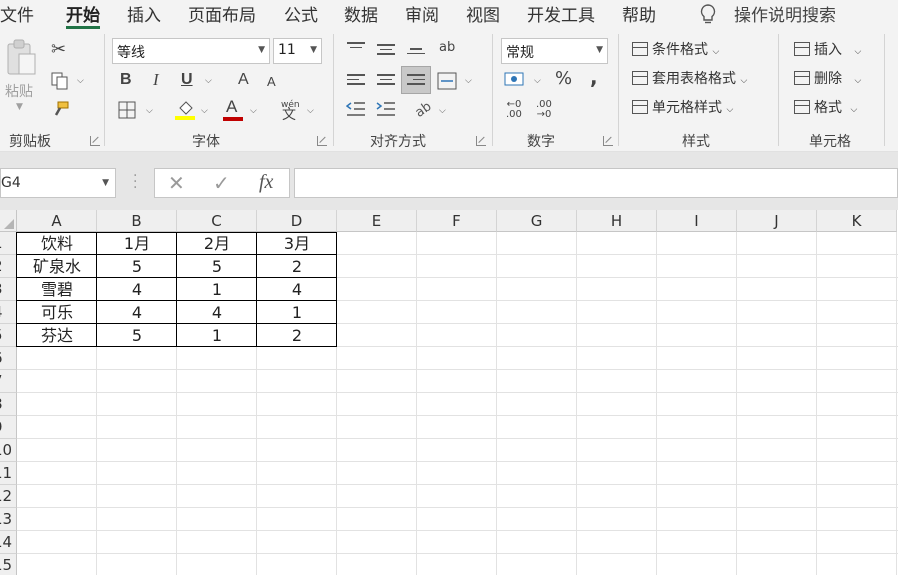 Image resolution: width=898 pixels, height=575 pixels. I want to click on borders-icon, so click(127, 110).